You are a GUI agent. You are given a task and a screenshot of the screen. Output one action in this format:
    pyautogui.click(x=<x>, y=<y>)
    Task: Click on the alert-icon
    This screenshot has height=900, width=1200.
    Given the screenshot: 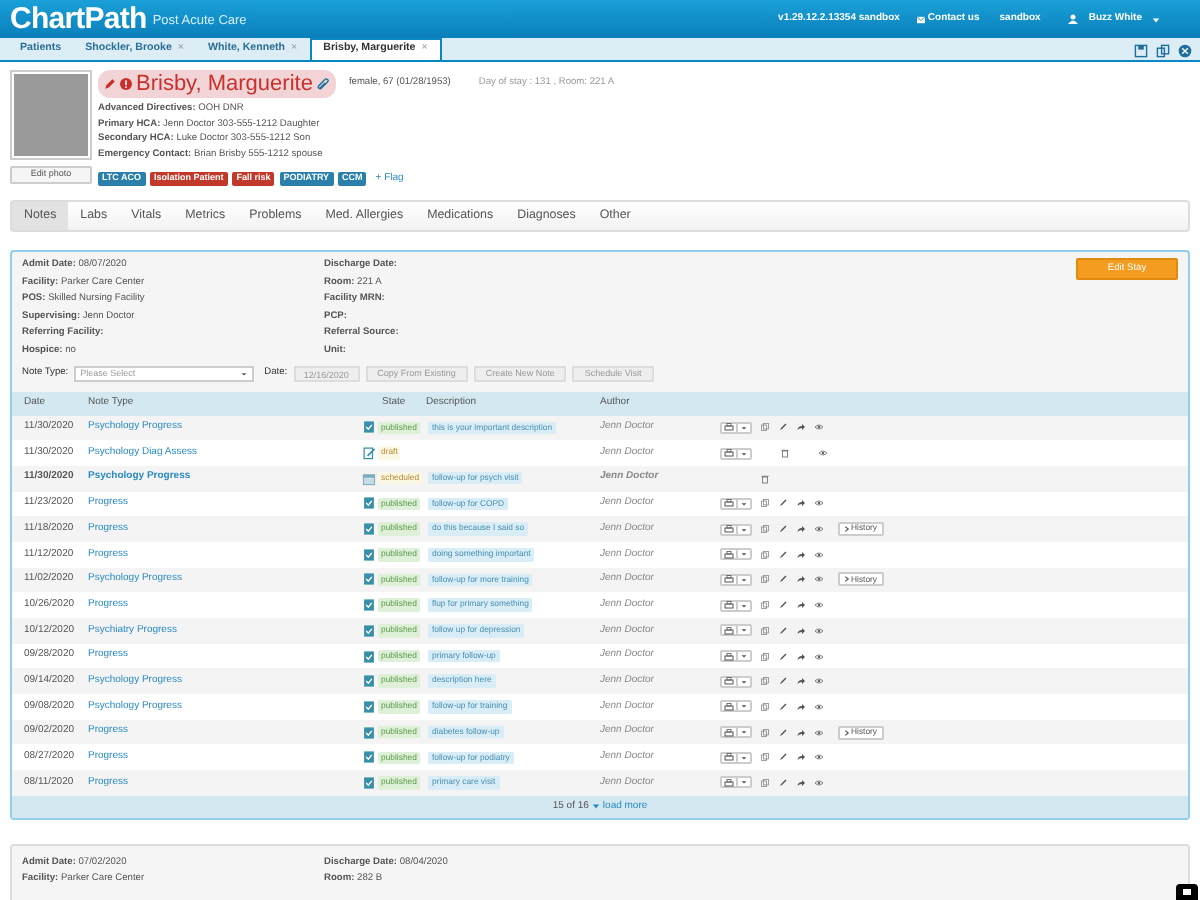 What is the action you would take?
    pyautogui.click(x=126, y=84)
    